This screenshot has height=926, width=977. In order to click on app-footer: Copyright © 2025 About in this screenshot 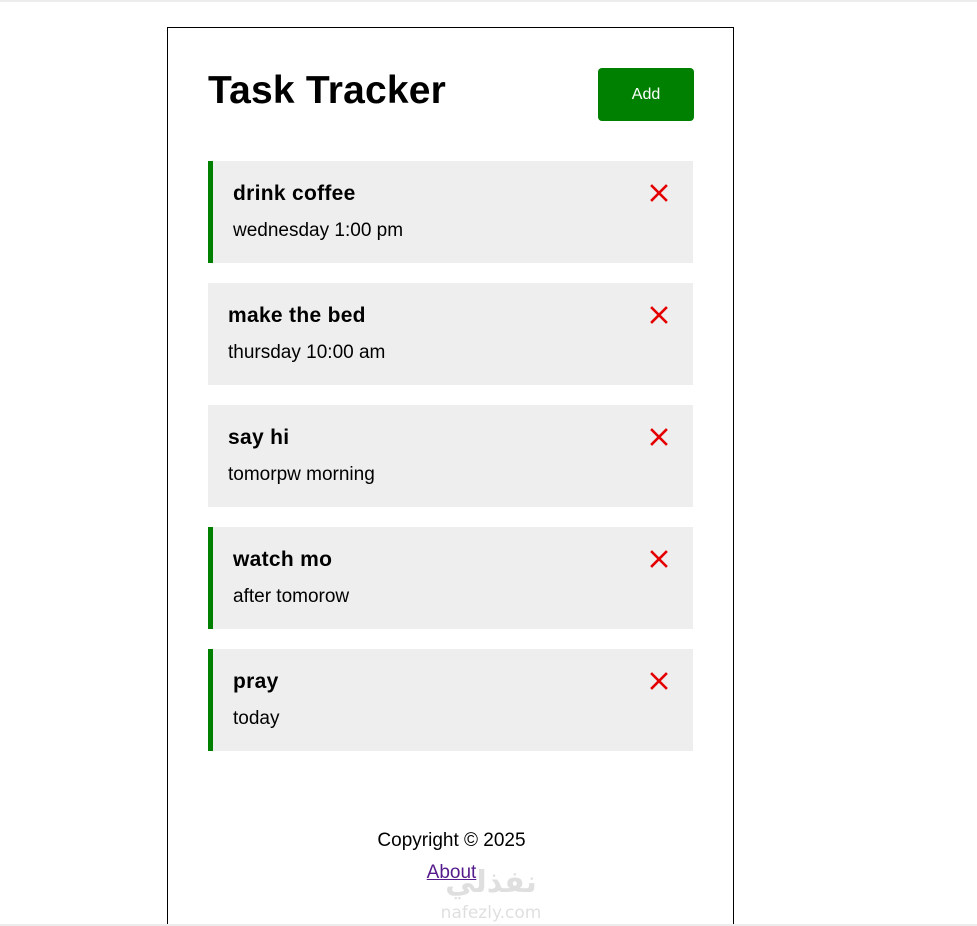, I will do `click(451, 857)`.